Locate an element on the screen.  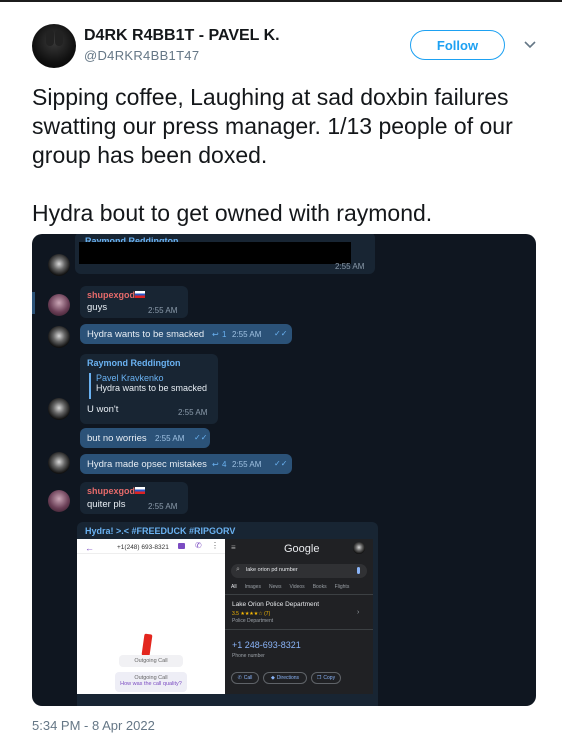
chat-message: shupexgod guys 2:55 AM is located at coordinates (134, 302).